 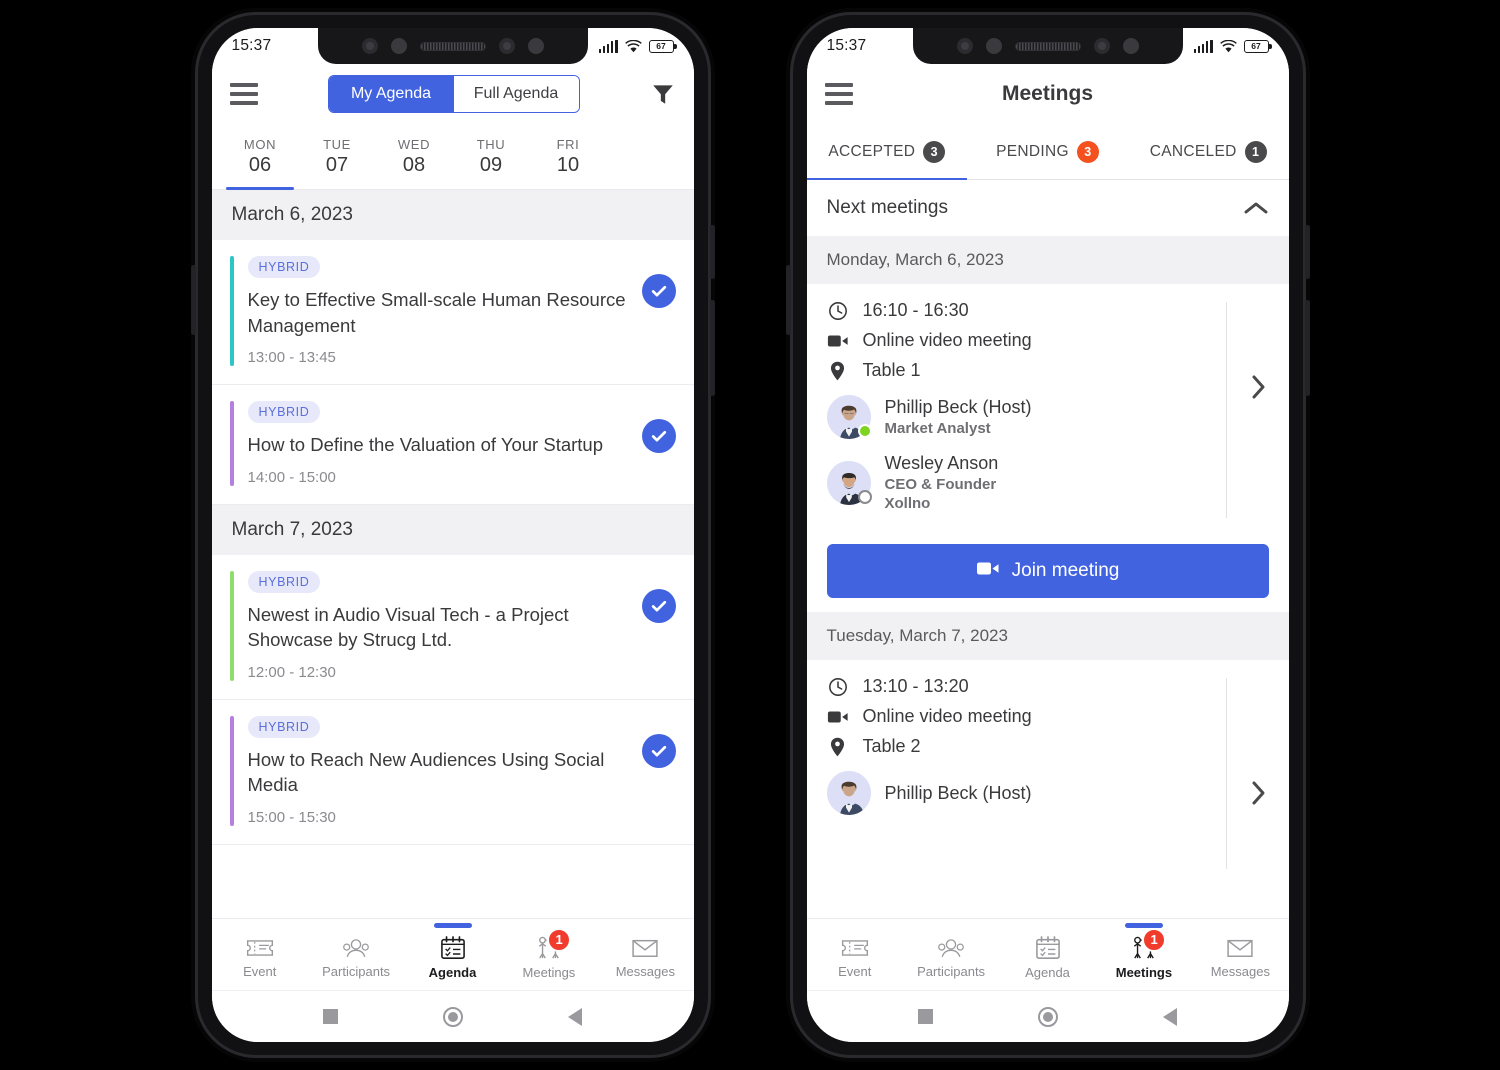 I want to click on day-number: 10, so click(x=568, y=164).